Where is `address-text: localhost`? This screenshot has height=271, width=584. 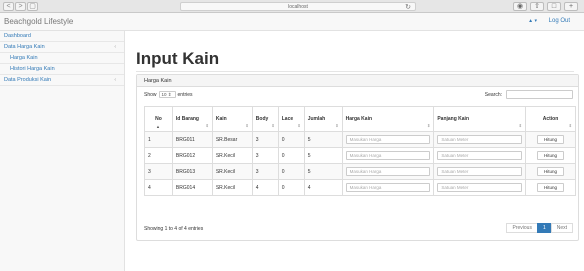 address-text: localhost is located at coordinates (298, 7).